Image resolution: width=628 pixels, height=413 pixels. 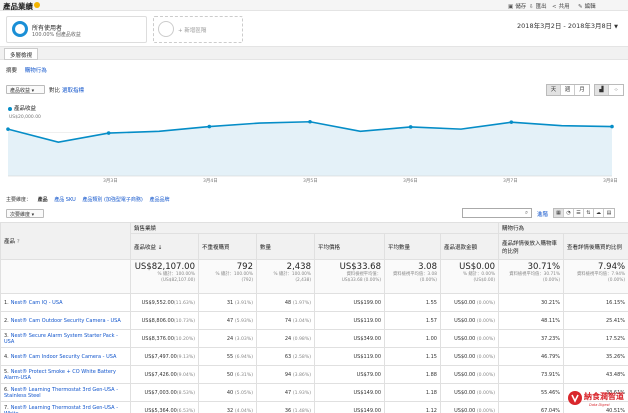 What do you see at coordinates (285, 302) in the screenshot?
I see `quantity-cell: 48 (1.97%)` at bounding box center [285, 302].